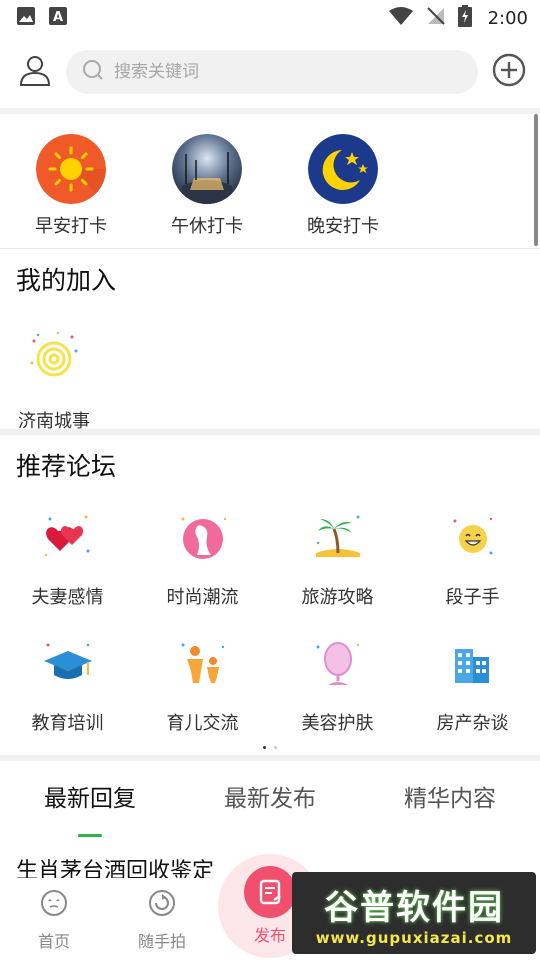 This screenshot has width=540, height=960. What do you see at coordinates (203, 663) in the screenshot?
I see `parent-child-icon` at bounding box center [203, 663].